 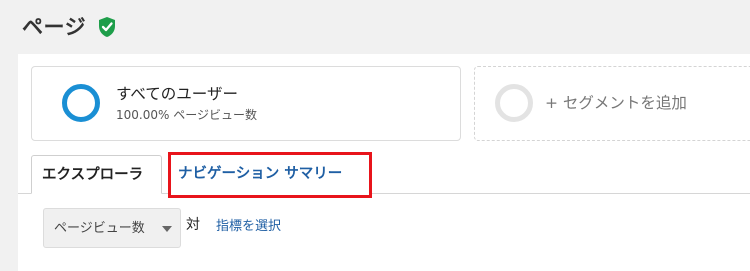 What do you see at coordinates (167, 229) in the screenshot?
I see `caret-down-icon` at bounding box center [167, 229].